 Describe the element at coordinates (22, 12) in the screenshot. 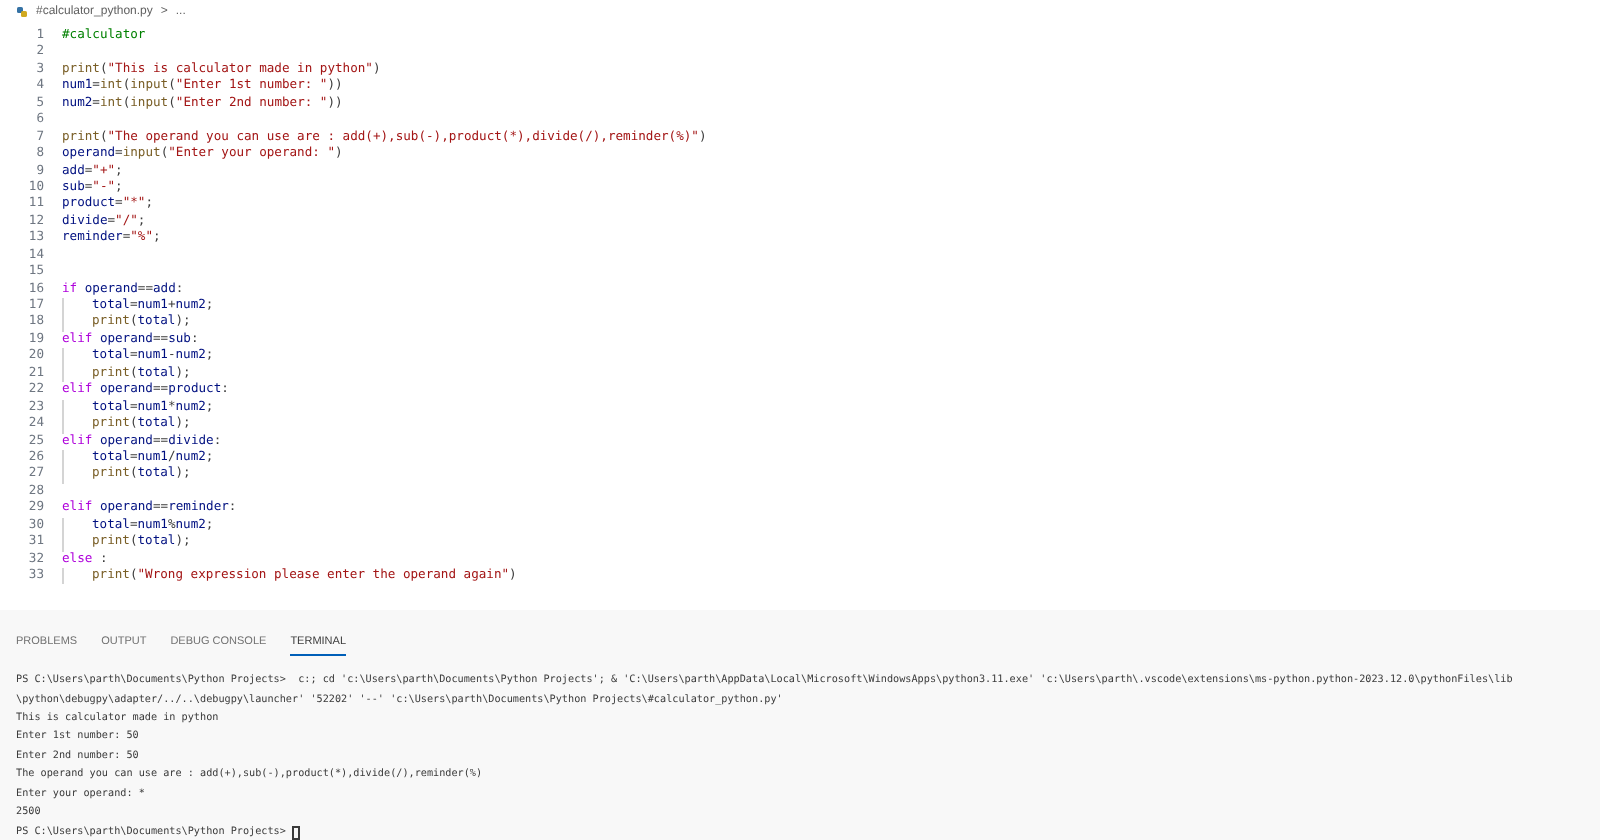

I see `python-file-icon` at that location.